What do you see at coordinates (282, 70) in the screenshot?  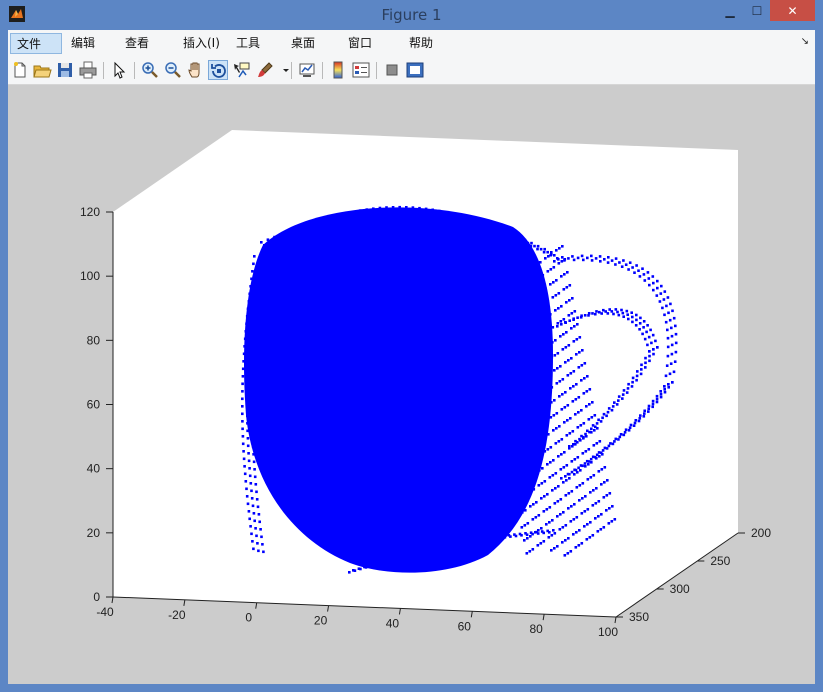 I see `brush-dropdown-button` at bounding box center [282, 70].